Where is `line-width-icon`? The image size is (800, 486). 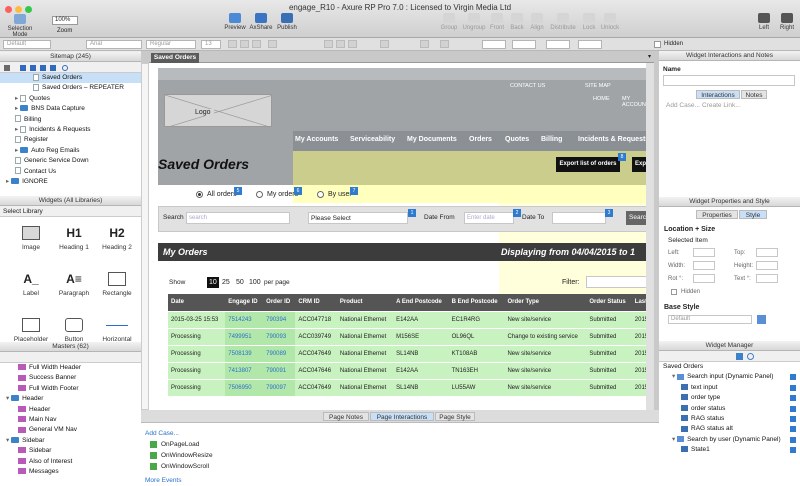 line-width-icon is located at coordinates (444, 44).